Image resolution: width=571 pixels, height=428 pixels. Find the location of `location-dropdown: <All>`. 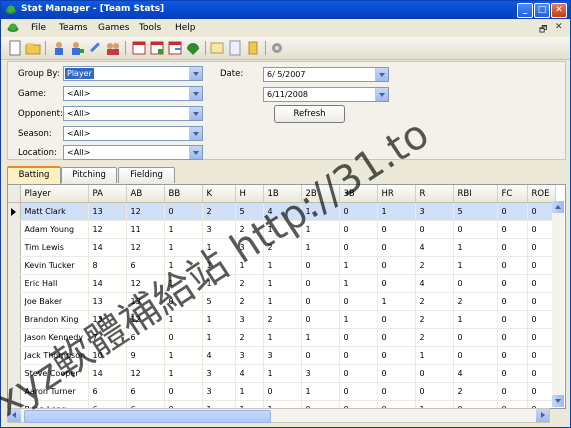

location-dropdown: <All> is located at coordinates (133, 152).